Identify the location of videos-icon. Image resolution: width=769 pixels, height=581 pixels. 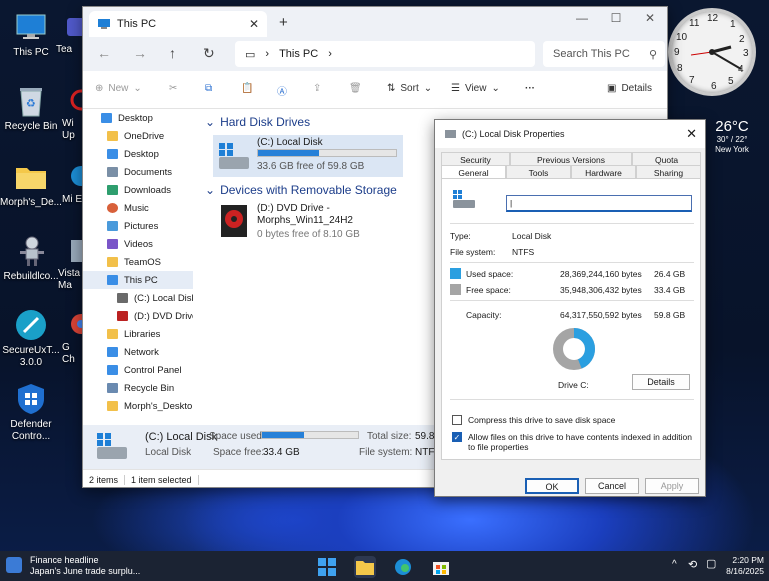
(112, 244).